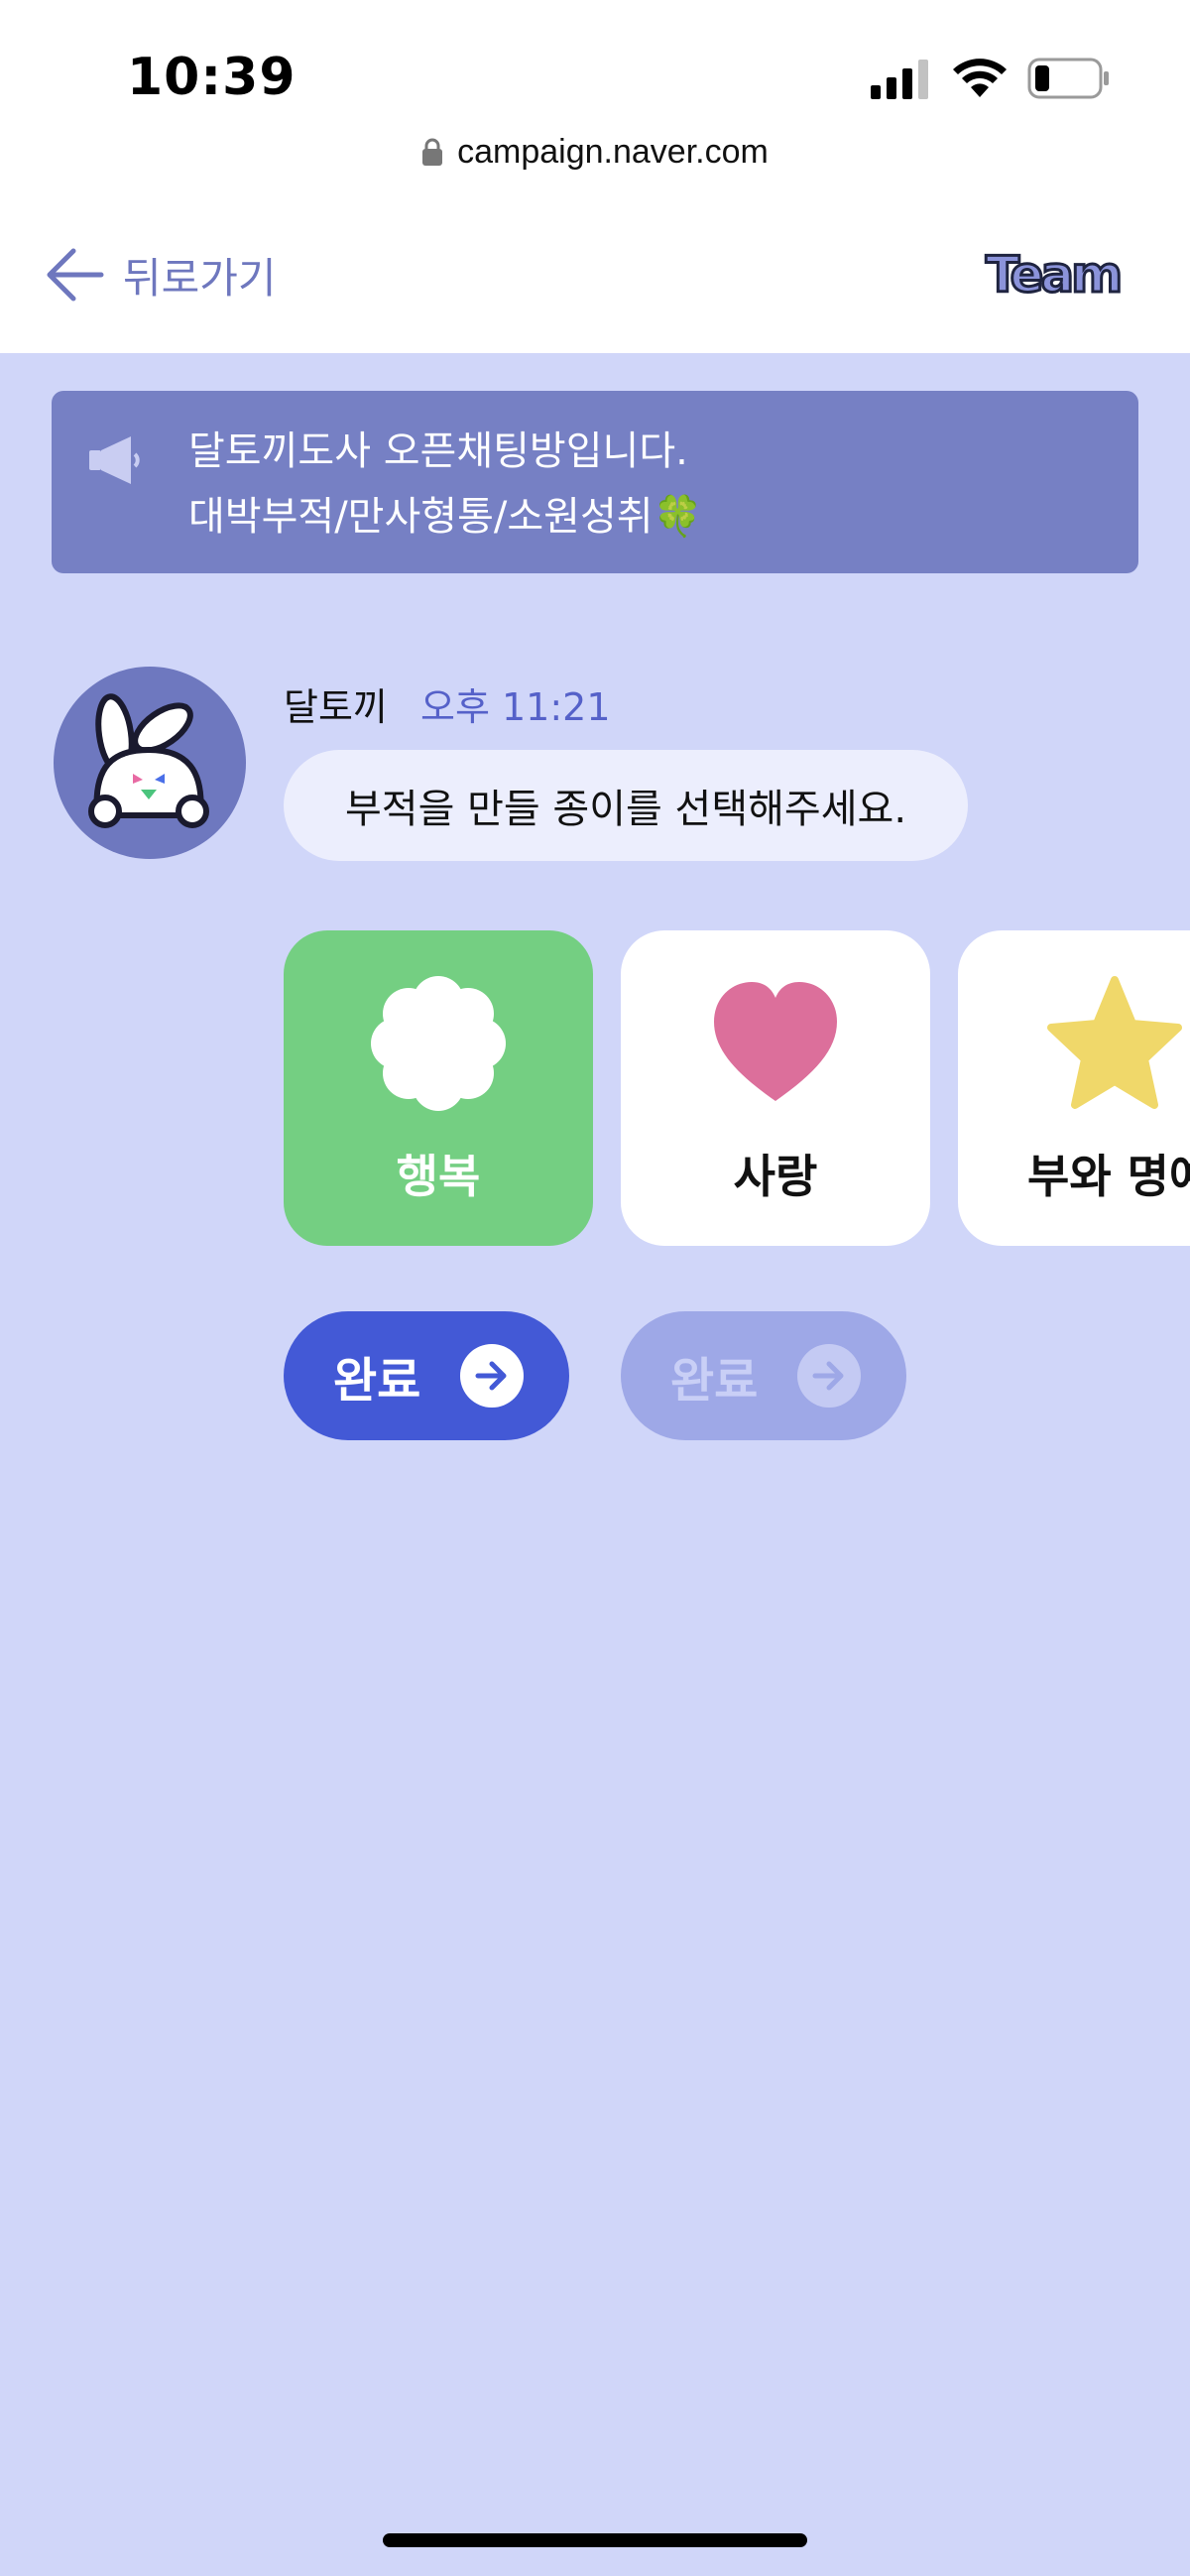 The height and width of the screenshot is (2576, 1190). What do you see at coordinates (438, 451) in the screenshot?
I see `notice-line-1: 달토끼도사 오픈채팅방입니다.` at bounding box center [438, 451].